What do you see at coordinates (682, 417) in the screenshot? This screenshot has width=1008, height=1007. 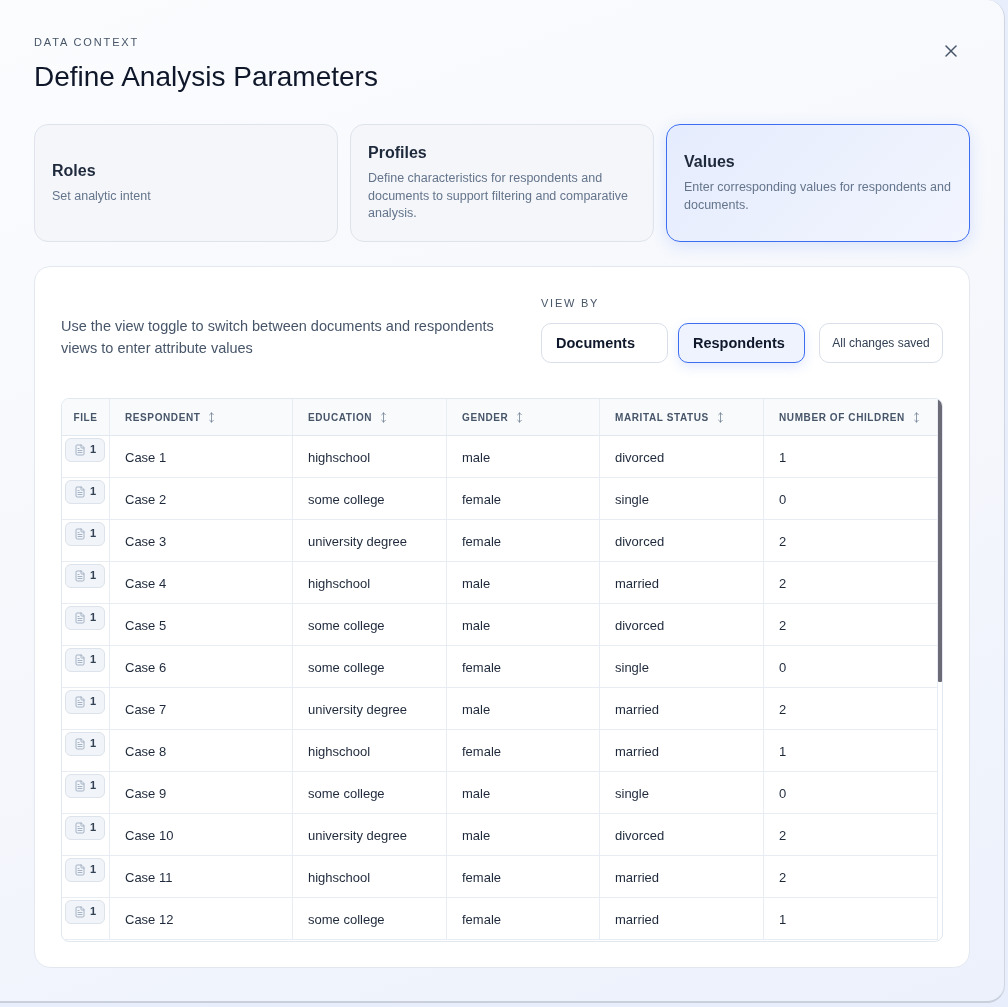 I see `column-header: MARITAL STATUS` at bounding box center [682, 417].